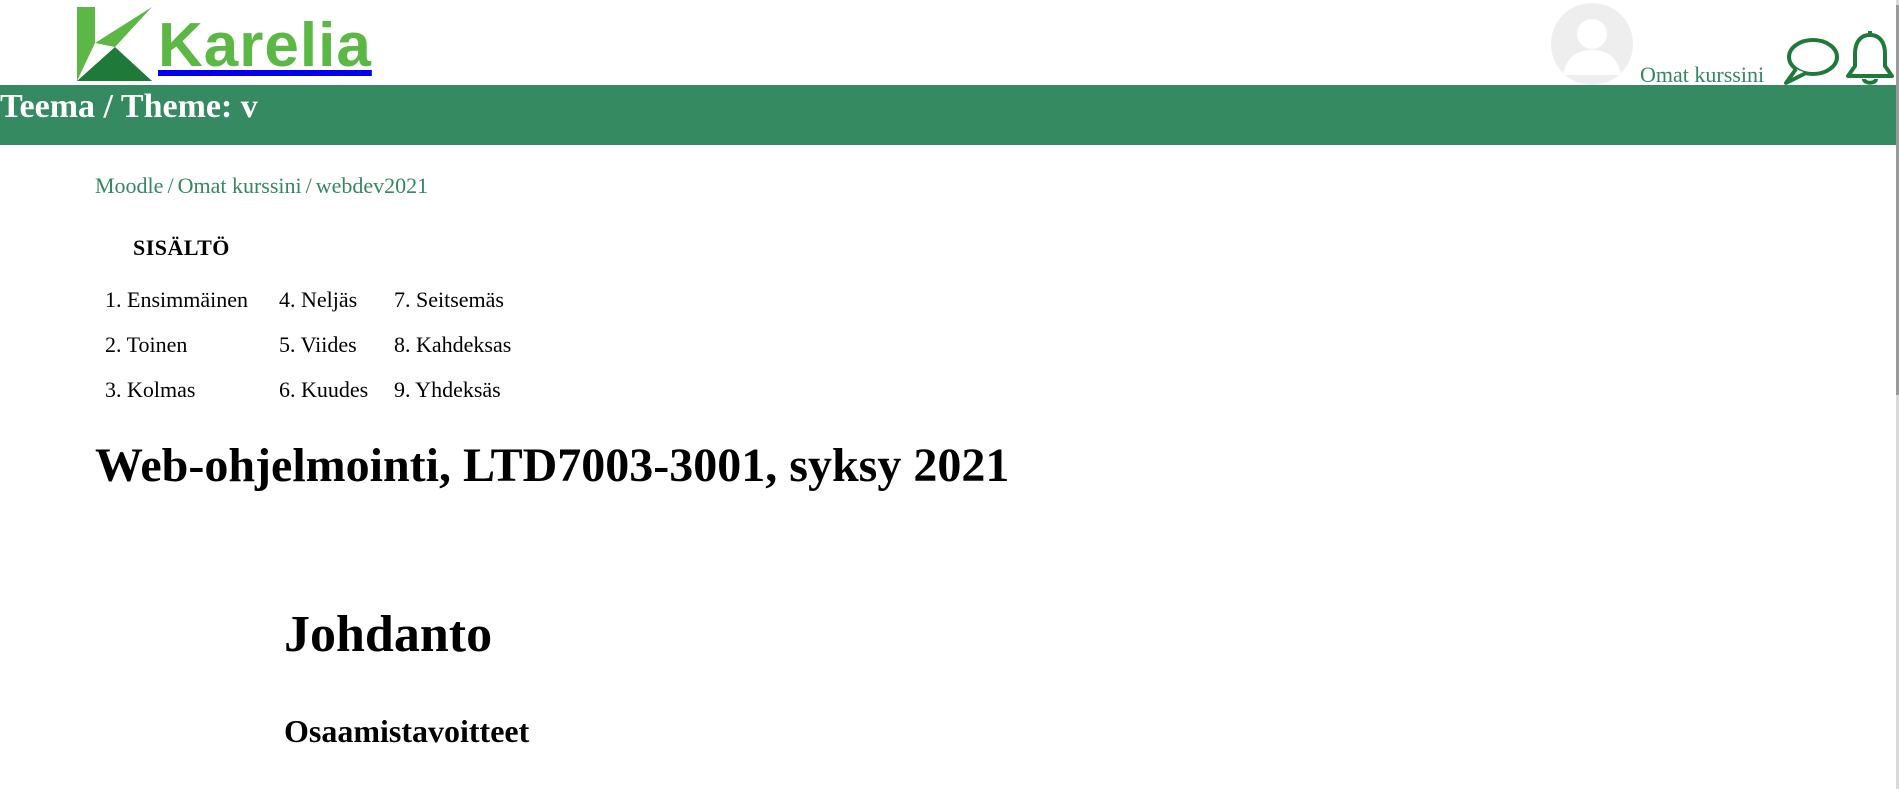  I want to click on top-header: Karelia Omat kurssini, so click(949, 44).